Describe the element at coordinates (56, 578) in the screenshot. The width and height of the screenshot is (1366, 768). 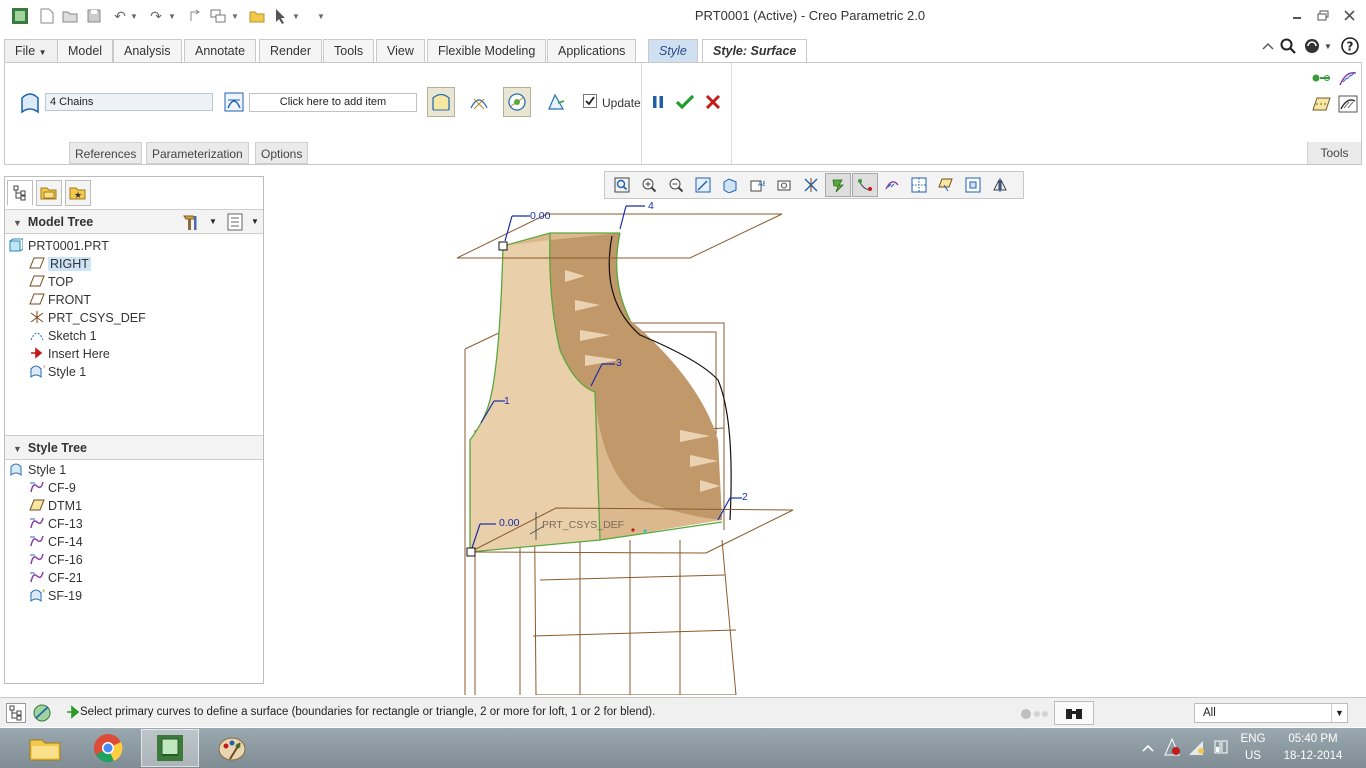
I see `style-tree-item-cf21: CF-21` at that location.